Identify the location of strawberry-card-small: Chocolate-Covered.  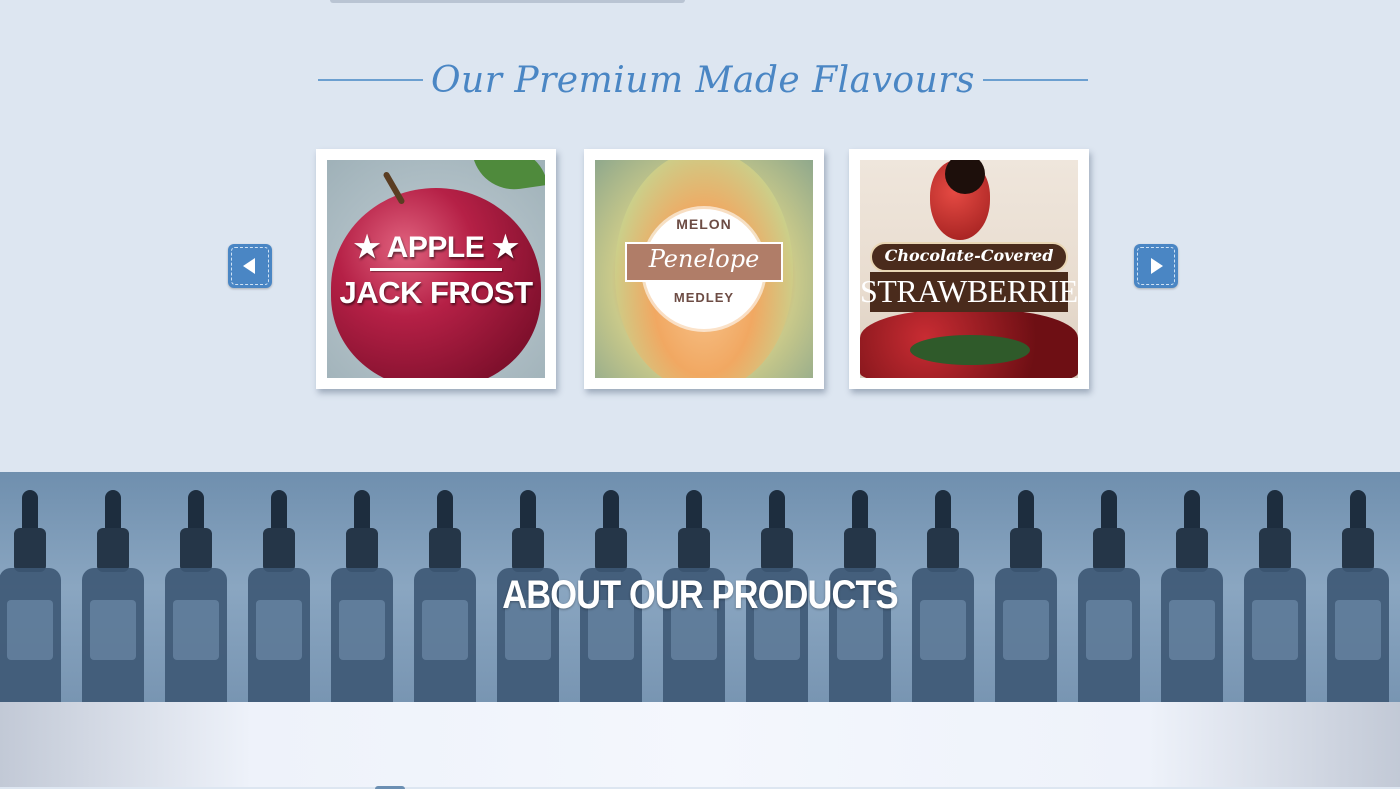
(969, 255).